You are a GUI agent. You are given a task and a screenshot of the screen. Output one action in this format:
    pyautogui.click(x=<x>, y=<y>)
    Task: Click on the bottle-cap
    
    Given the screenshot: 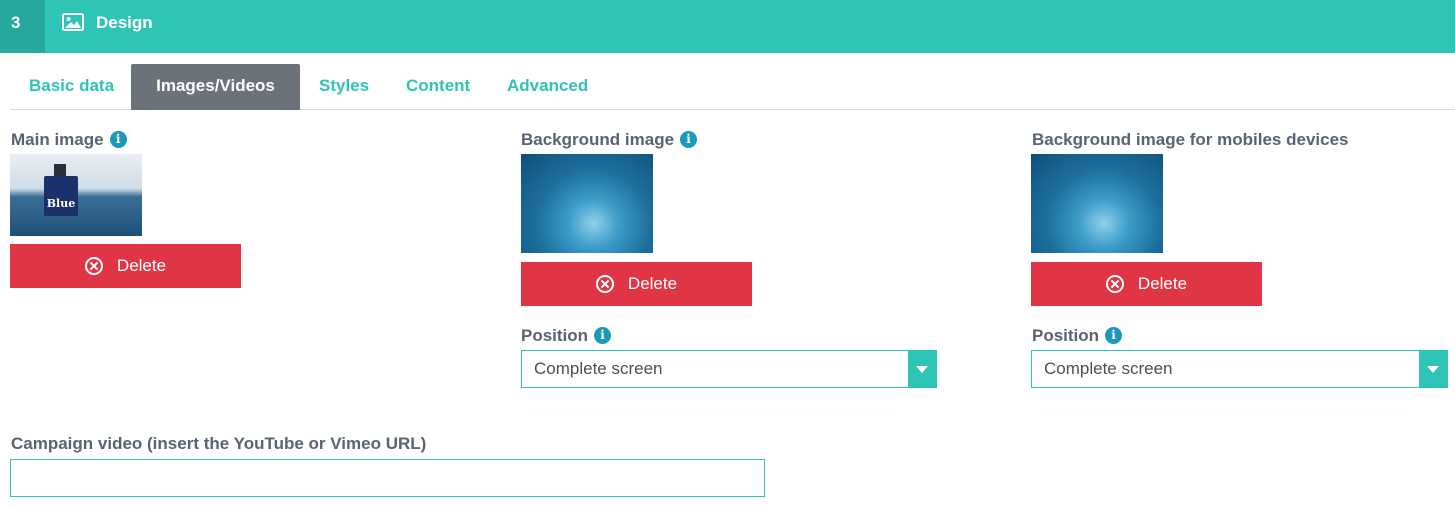 What is the action you would take?
    pyautogui.click(x=60, y=170)
    